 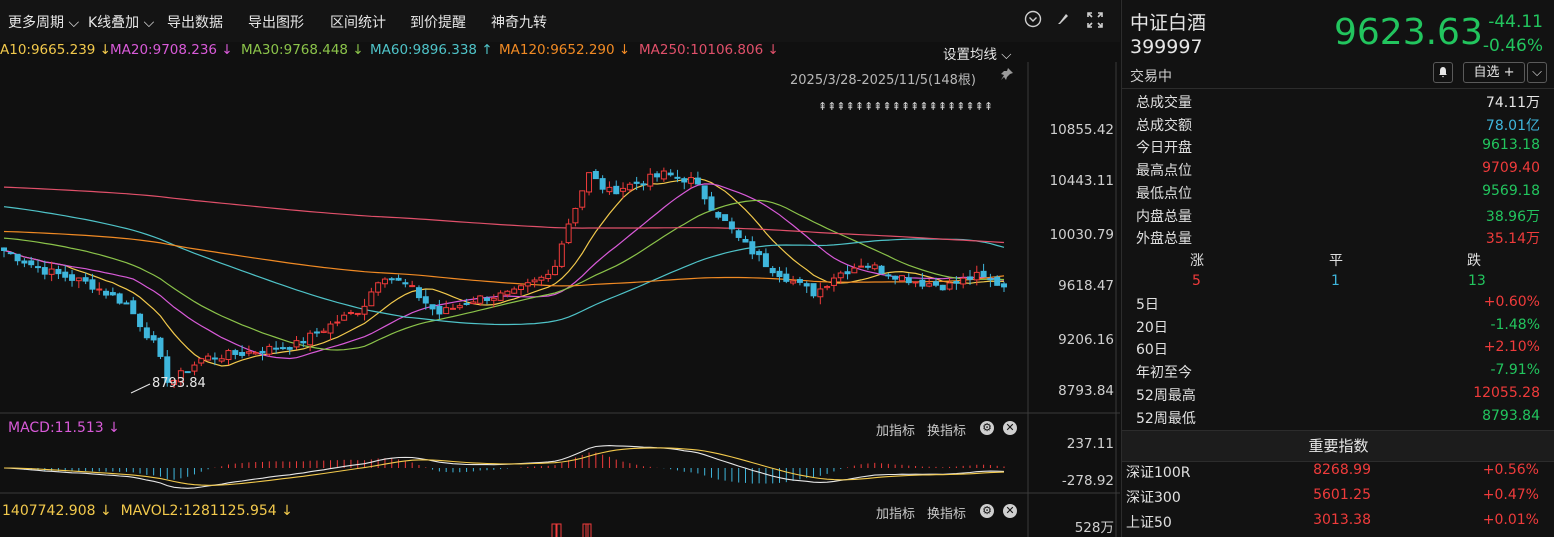 What do you see at coordinates (358, 22) in the screenshot?
I see `toolbar-range-stats: 区间统计` at bounding box center [358, 22].